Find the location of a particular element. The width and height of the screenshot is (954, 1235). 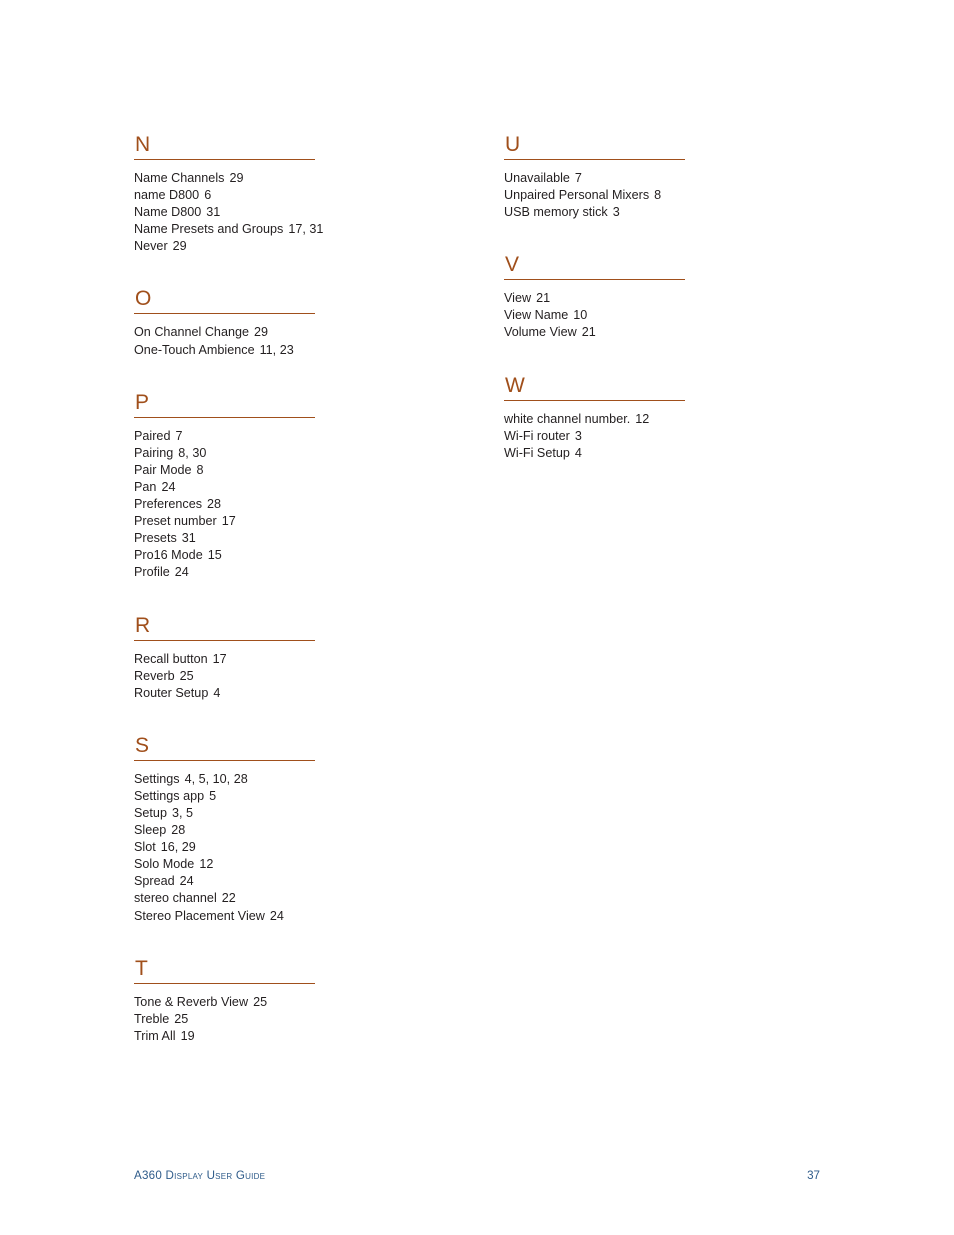

index-entry: Preferences 28 is located at coordinates (224, 504).